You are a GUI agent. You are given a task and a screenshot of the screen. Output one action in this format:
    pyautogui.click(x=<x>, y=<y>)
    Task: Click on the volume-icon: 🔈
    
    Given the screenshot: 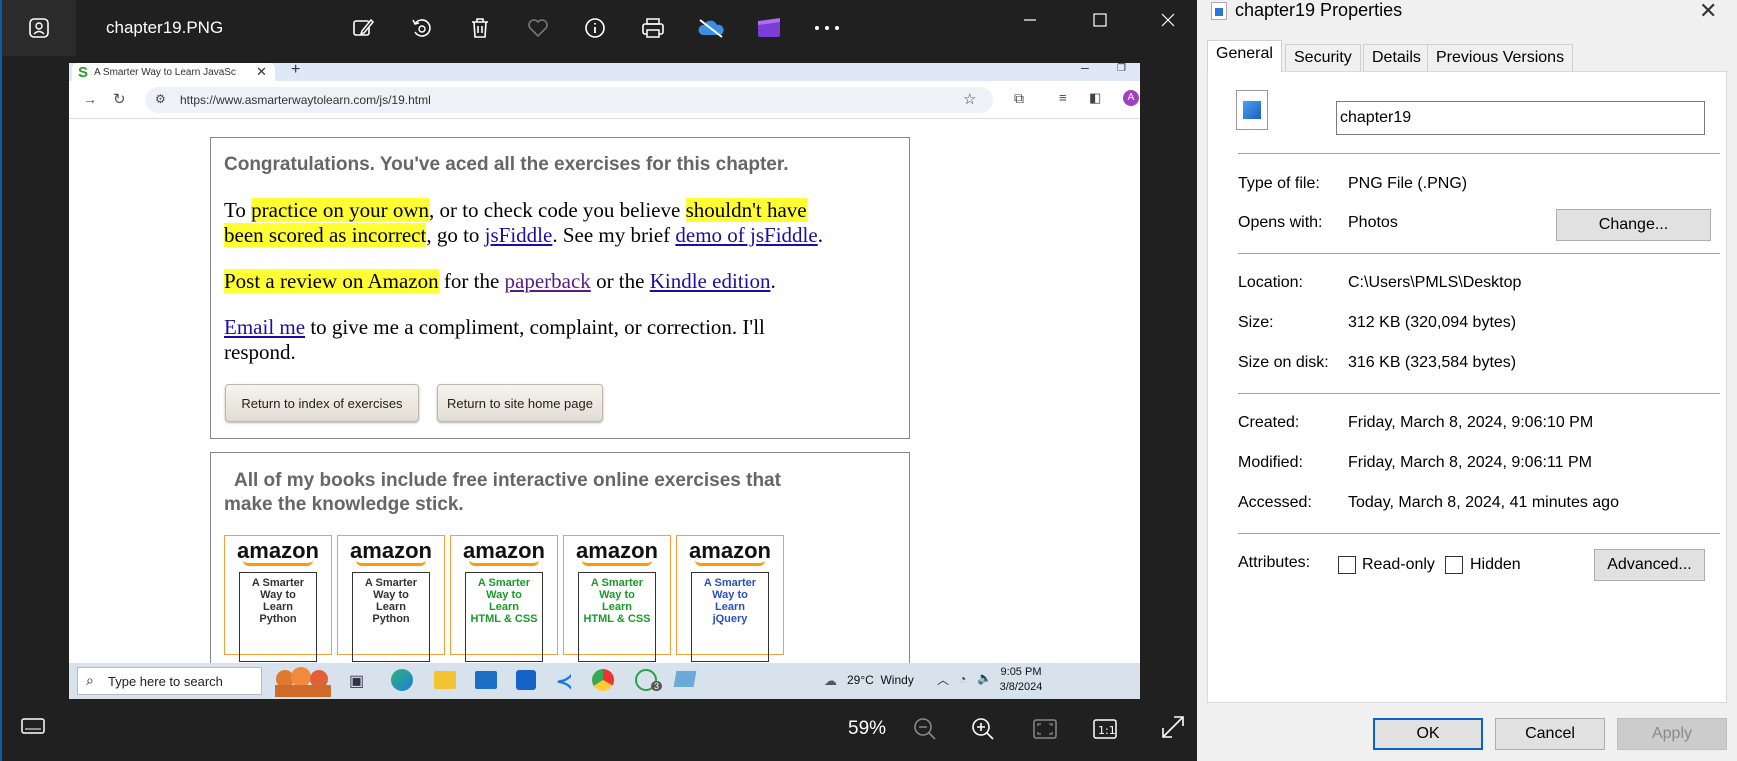 What is the action you would take?
    pyautogui.click(x=984, y=678)
    